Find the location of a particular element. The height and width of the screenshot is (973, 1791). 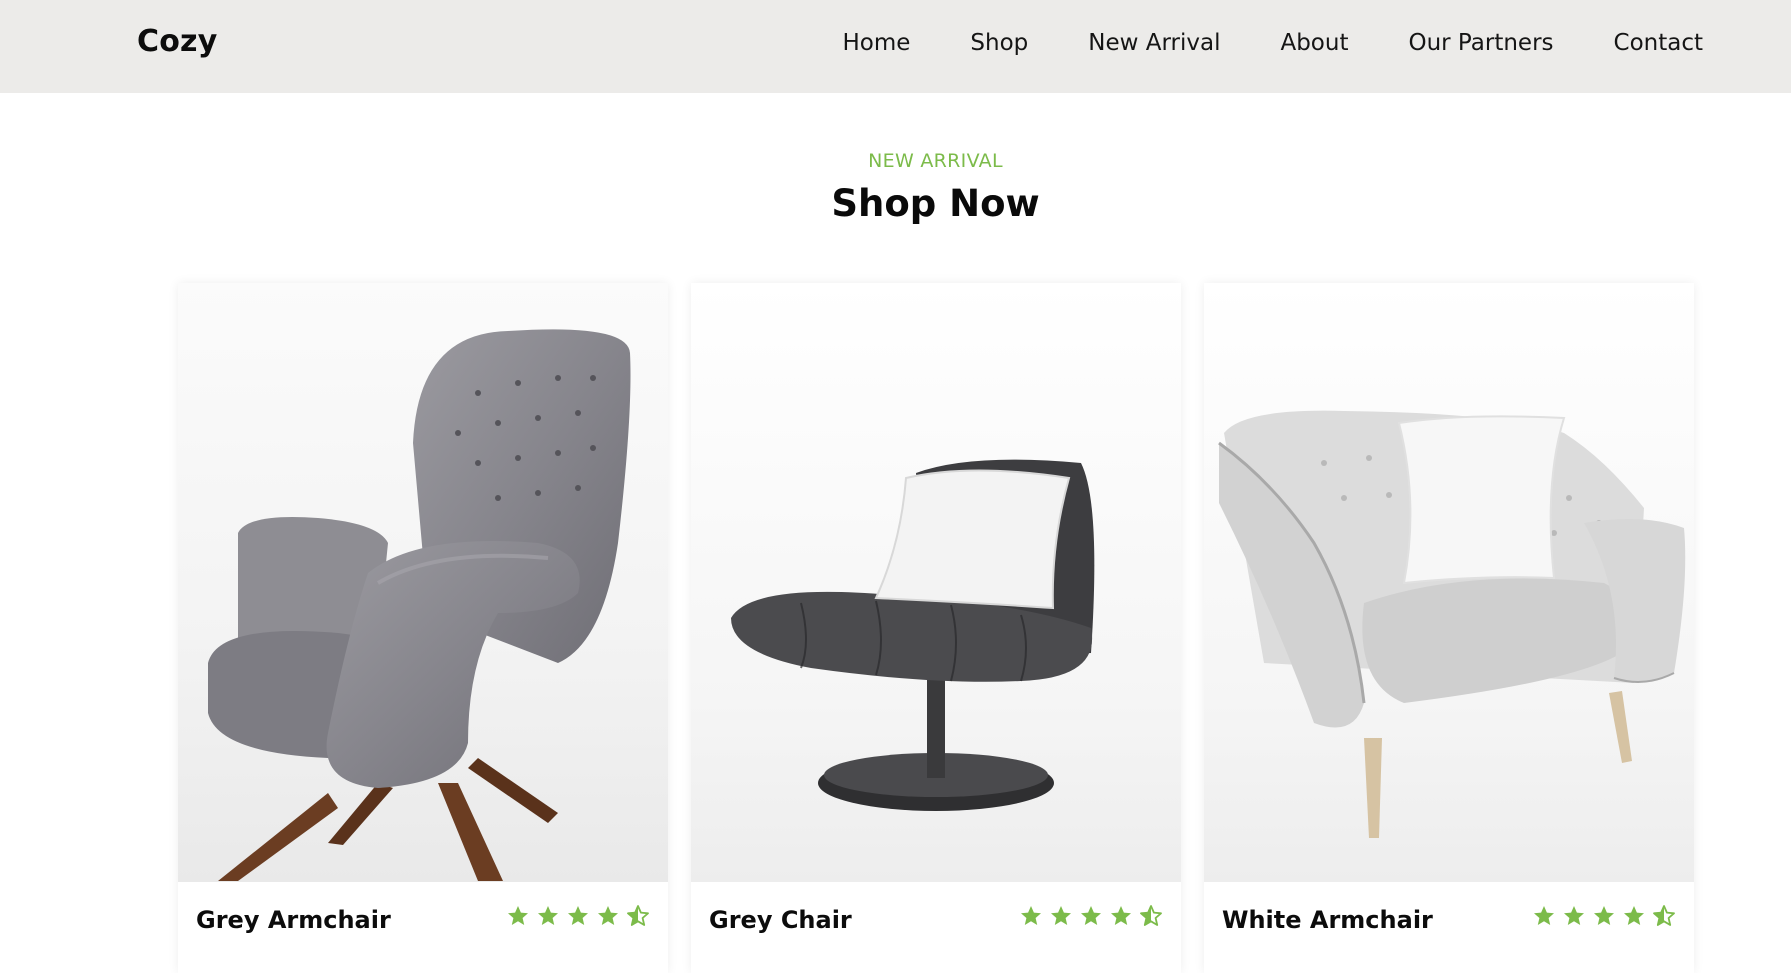

nav-contact: Contact is located at coordinates (1658, 43).